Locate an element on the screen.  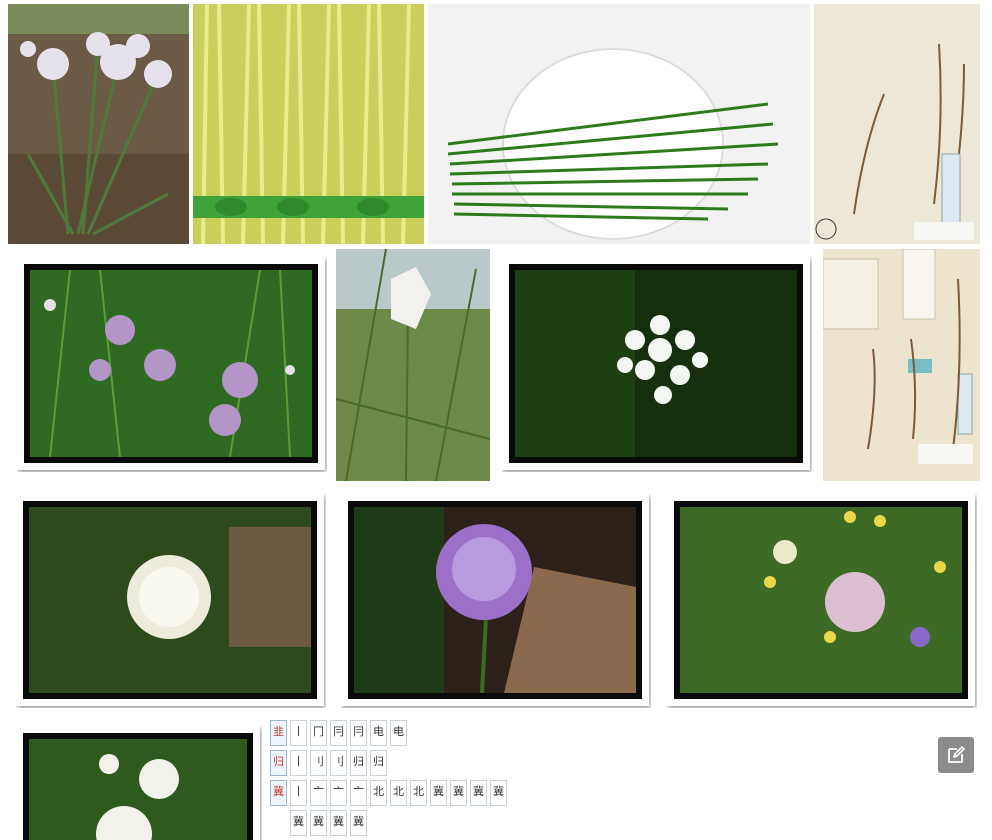
white-allium-garden-photo is located at coordinates (138, 789).